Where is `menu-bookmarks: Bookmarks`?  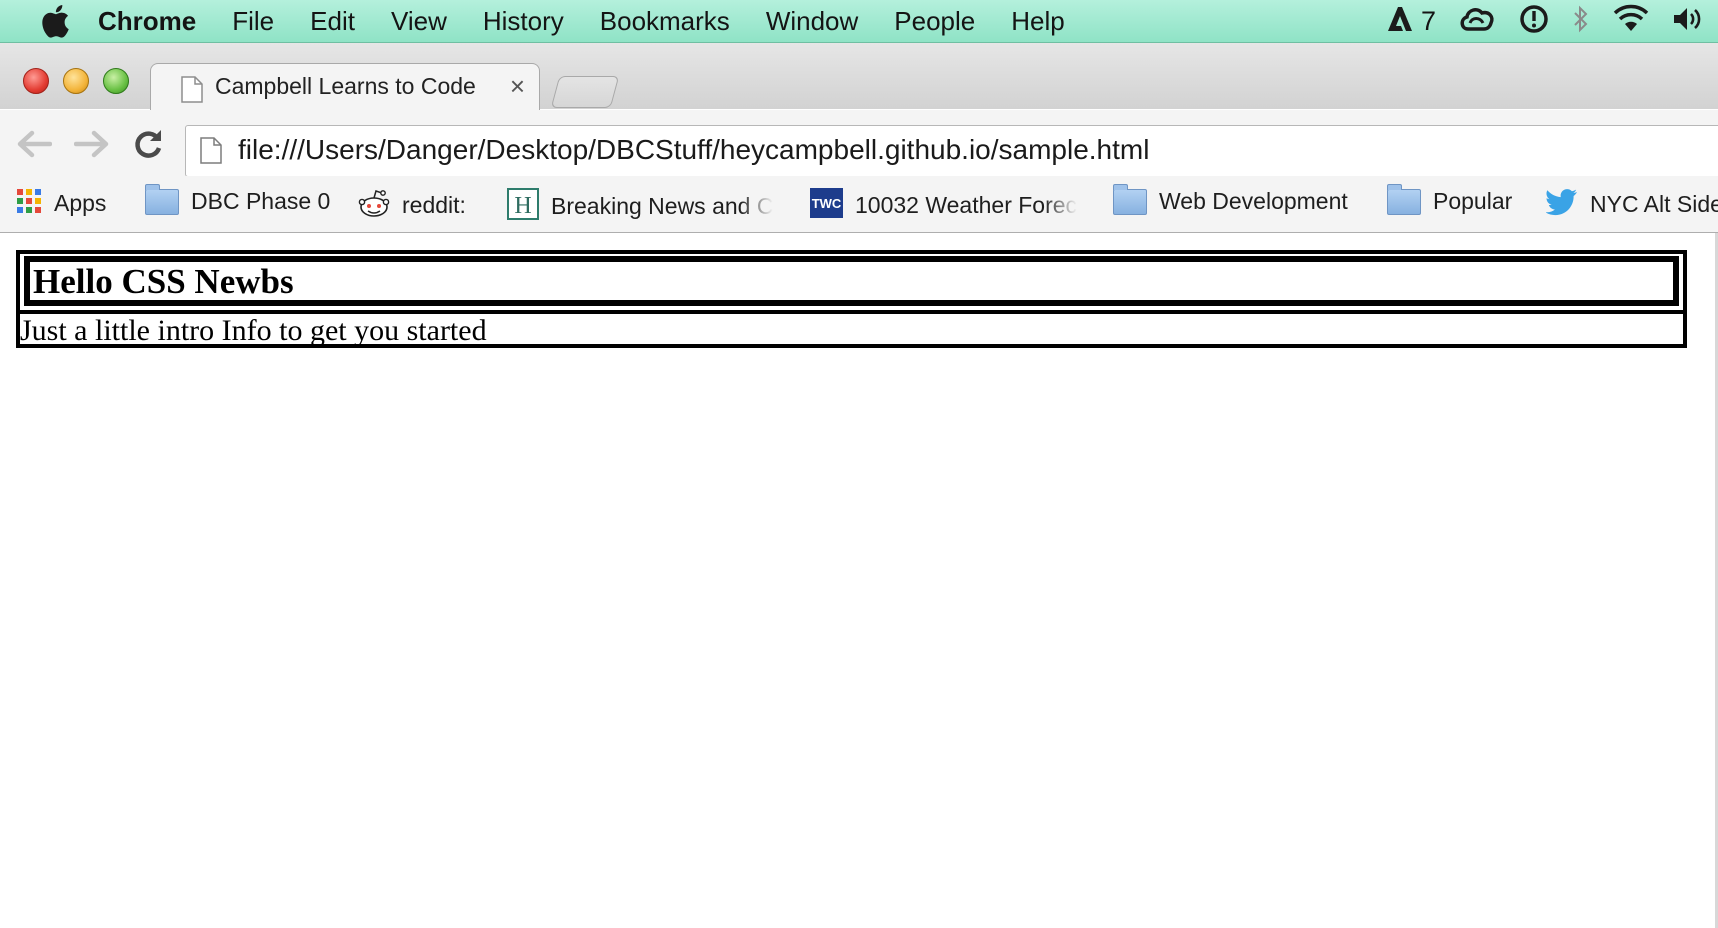
menu-bookmarks: Bookmarks is located at coordinates (665, 21).